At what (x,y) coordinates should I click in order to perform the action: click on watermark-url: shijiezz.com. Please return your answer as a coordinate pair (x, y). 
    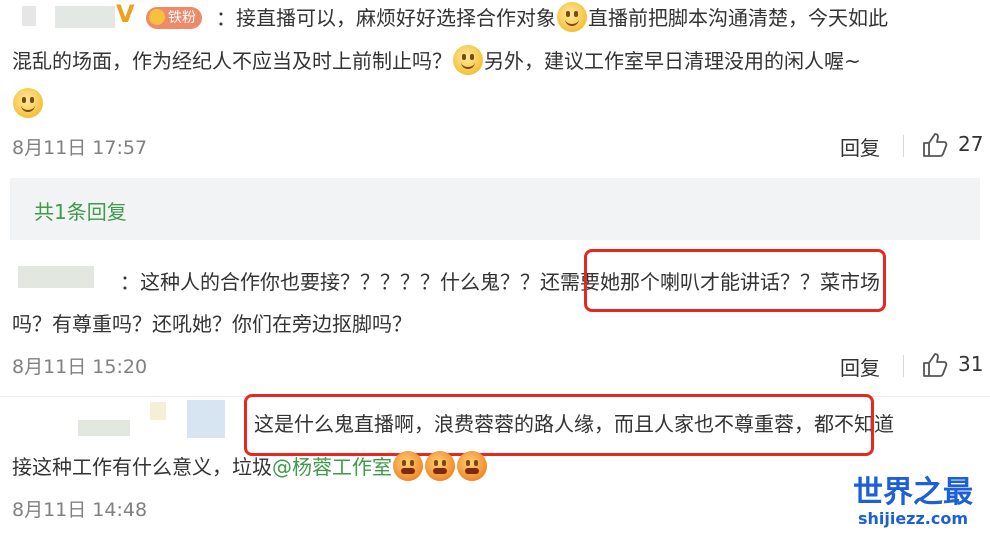
    Looking at the image, I should click on (913, 518).